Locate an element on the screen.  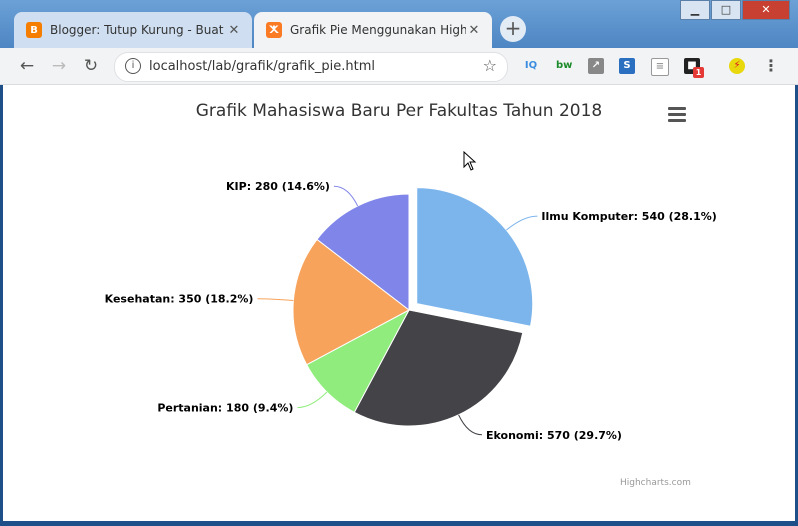
mouse-cursor-icon is located at coordinates (470, 161).